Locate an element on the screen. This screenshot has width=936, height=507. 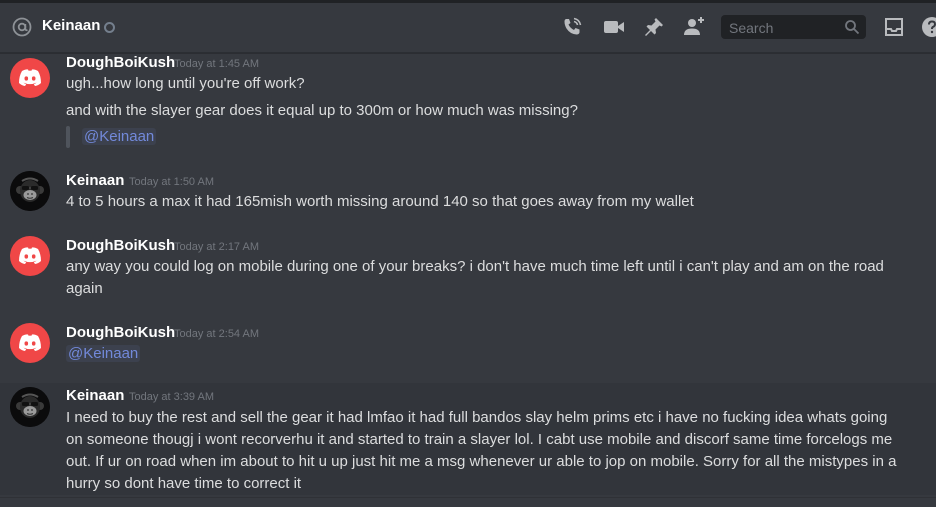
status-offline-icon is located at coordinates (109, 27).